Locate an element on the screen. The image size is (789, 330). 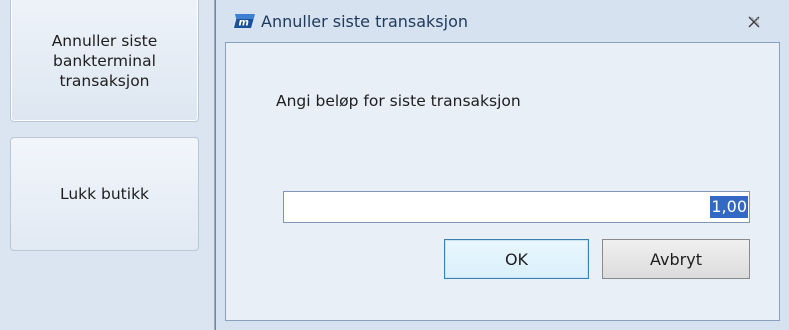
dialog-titlebar: m Annuller siste transaksjon is located at coordinates (502, 20).